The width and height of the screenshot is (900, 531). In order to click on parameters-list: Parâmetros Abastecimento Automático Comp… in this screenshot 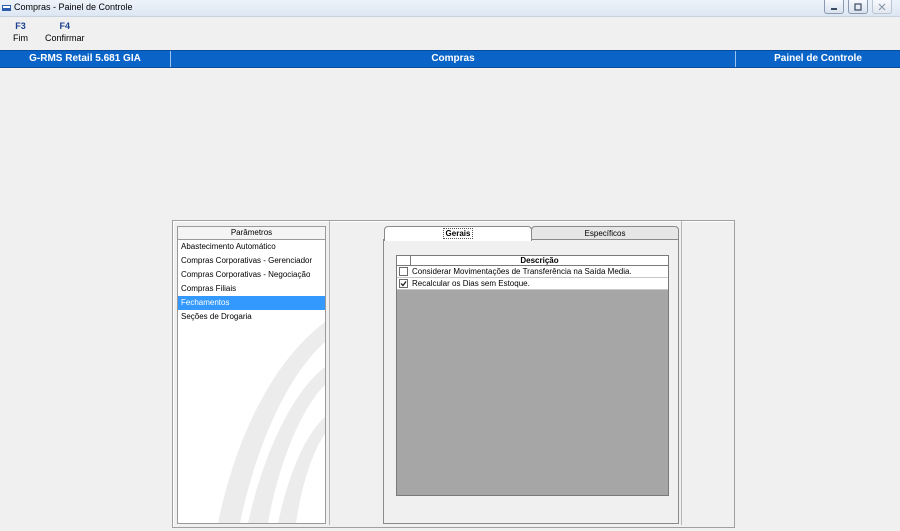, I will do `click(251, 375)`.